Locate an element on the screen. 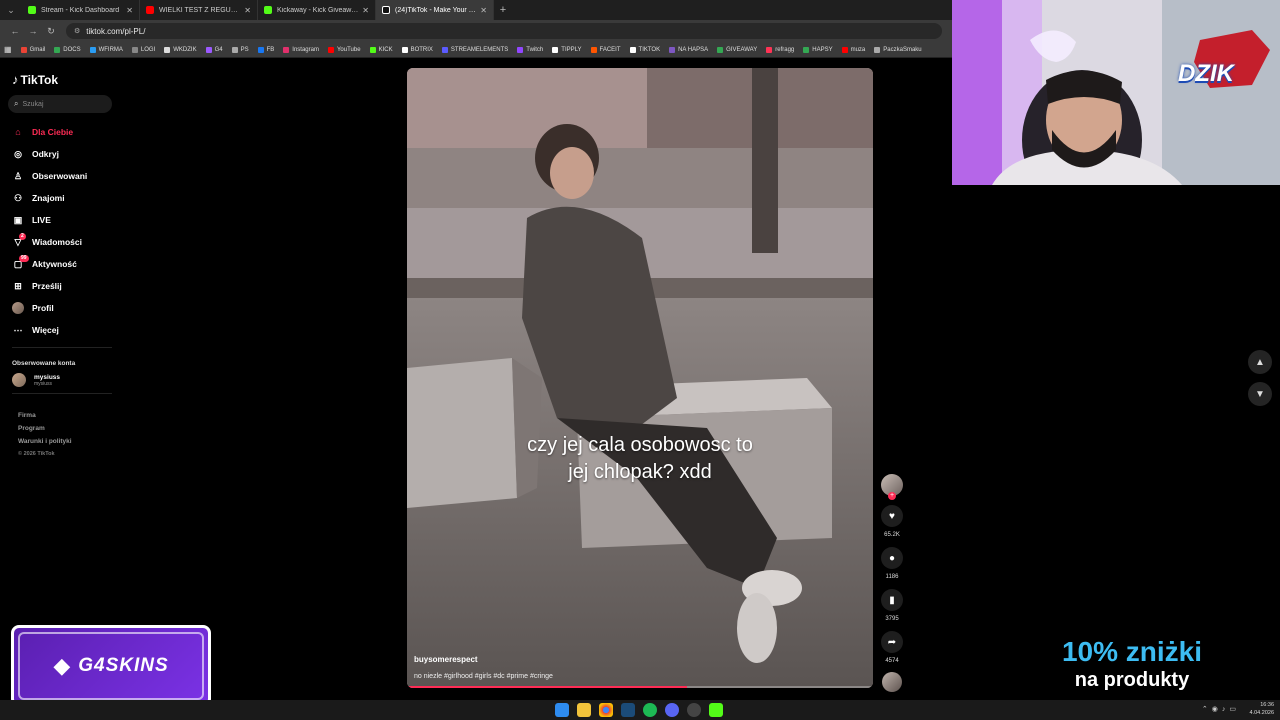 This screenshot has width=1280, height=720. share-icon: ➦ is located at coordinates (892, 642).